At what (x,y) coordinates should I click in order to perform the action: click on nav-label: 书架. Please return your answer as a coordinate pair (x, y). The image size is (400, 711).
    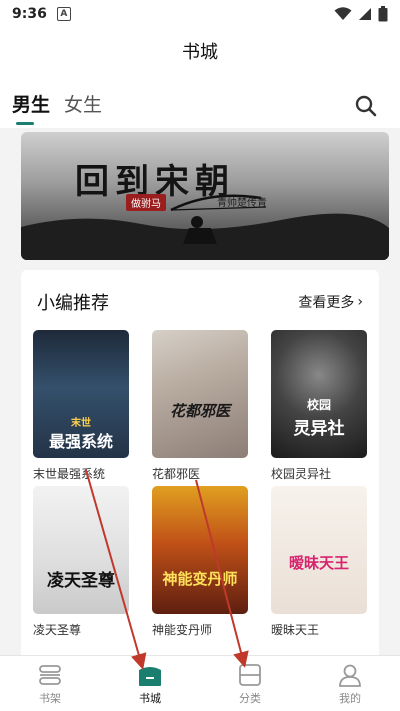
    Looking at the image, I should click on (50, 698).